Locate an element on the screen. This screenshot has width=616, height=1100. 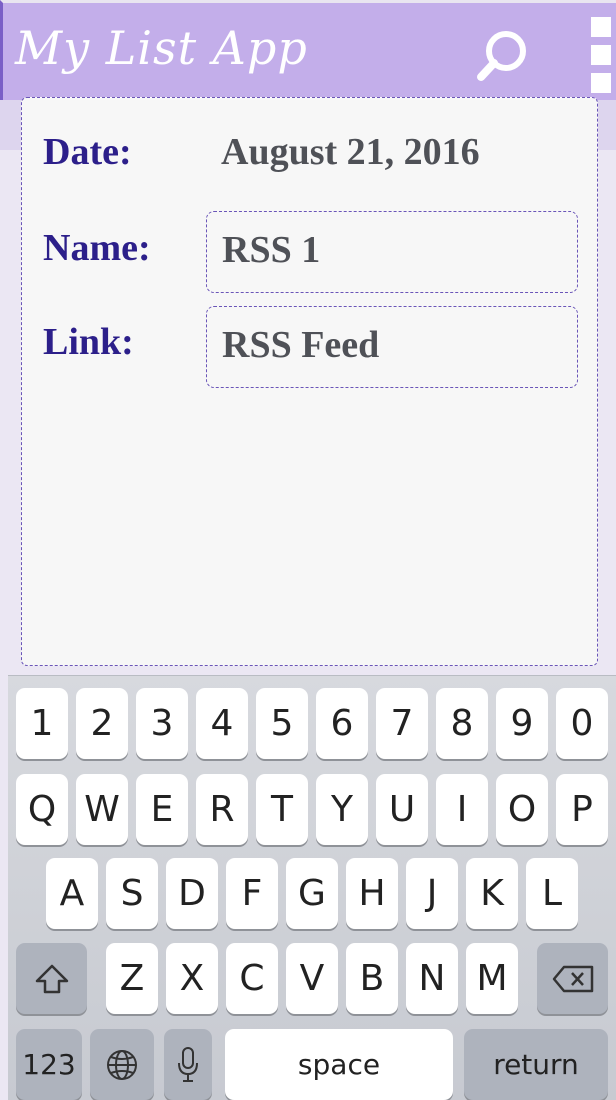
backspace-icon is located at coordinates (572, 978).